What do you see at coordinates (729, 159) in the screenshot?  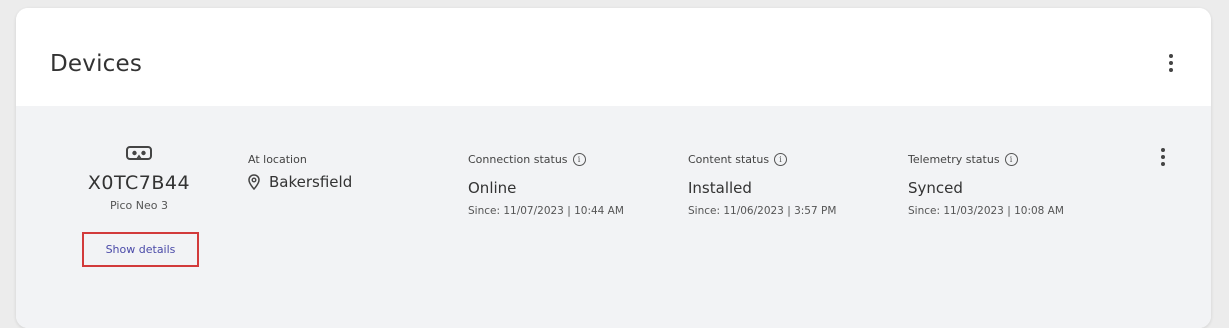 I see `content-status-label: Content status` at bounding box center [729, 159].